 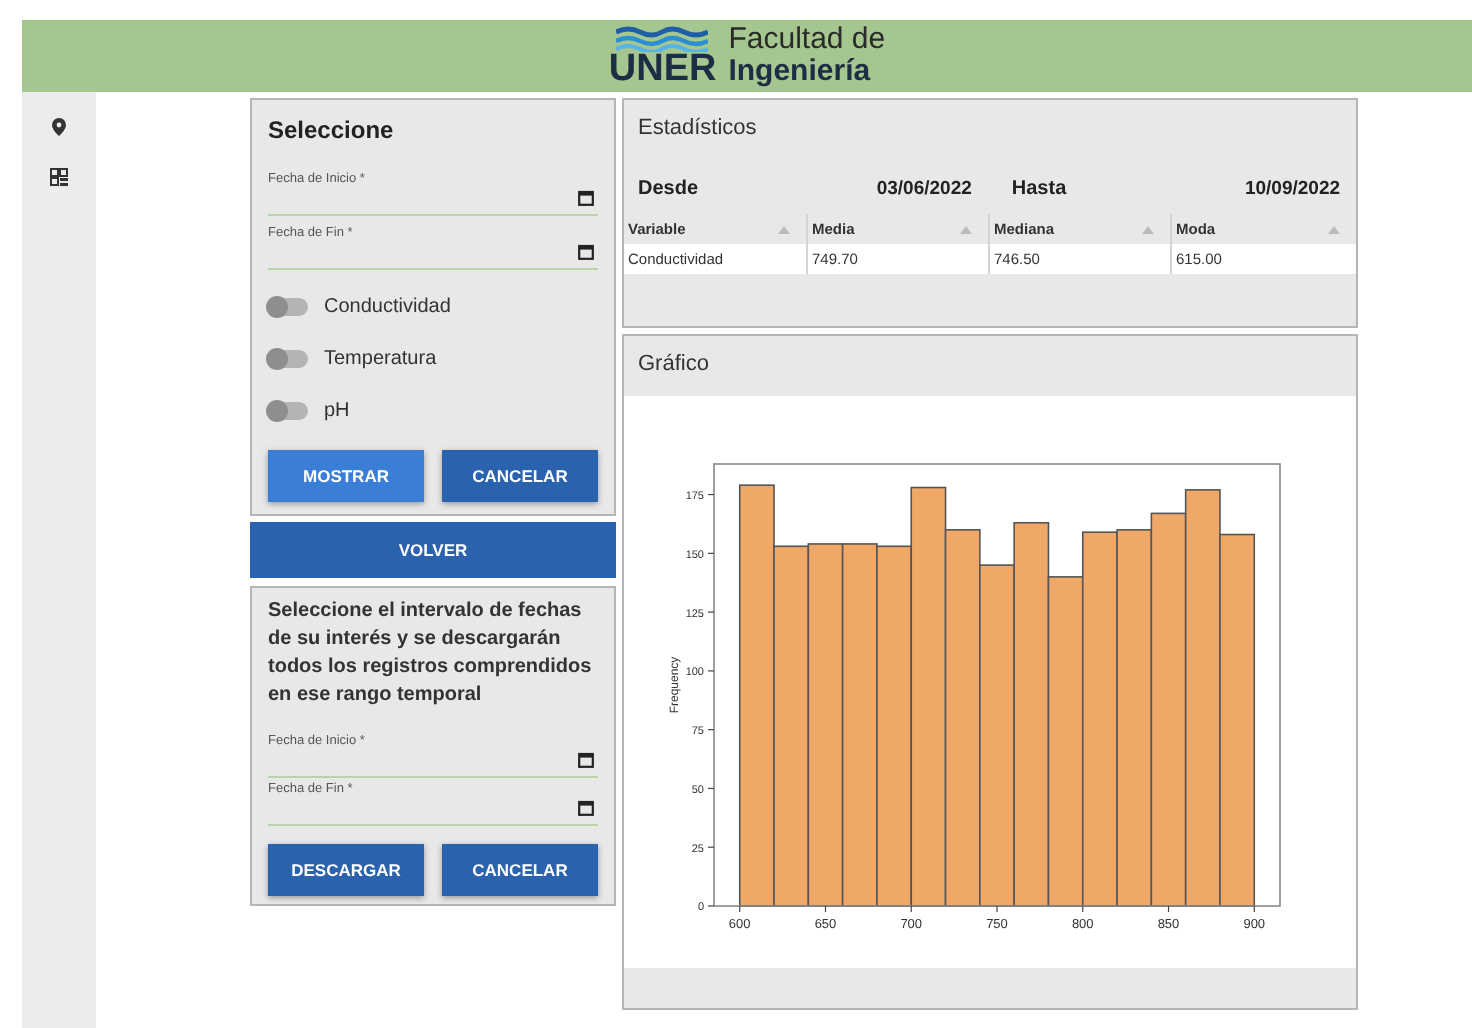 What do you see at coordinates (673, 365) in the screenshot?
I see `panel-title: Gráfico` at bounding box center [673, 365].